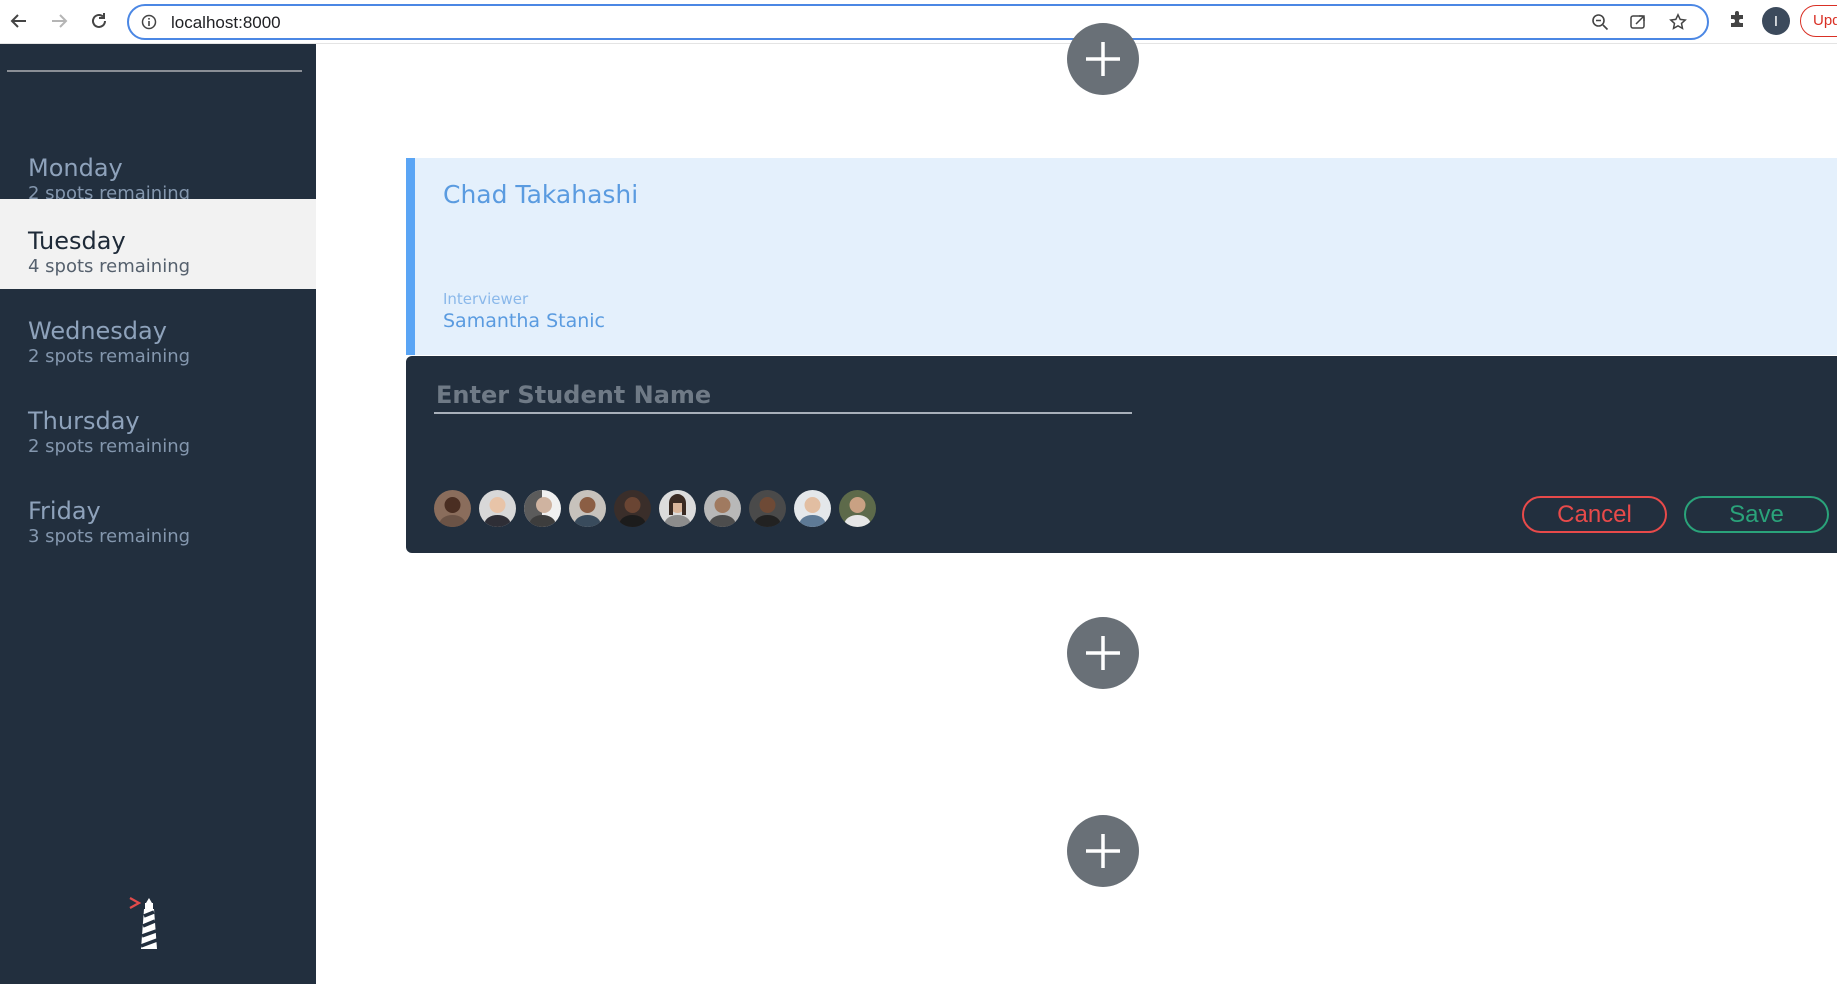  Describe the element at coordinates (149, 24) in the screenshot. I see `site-info-icon` at that location.